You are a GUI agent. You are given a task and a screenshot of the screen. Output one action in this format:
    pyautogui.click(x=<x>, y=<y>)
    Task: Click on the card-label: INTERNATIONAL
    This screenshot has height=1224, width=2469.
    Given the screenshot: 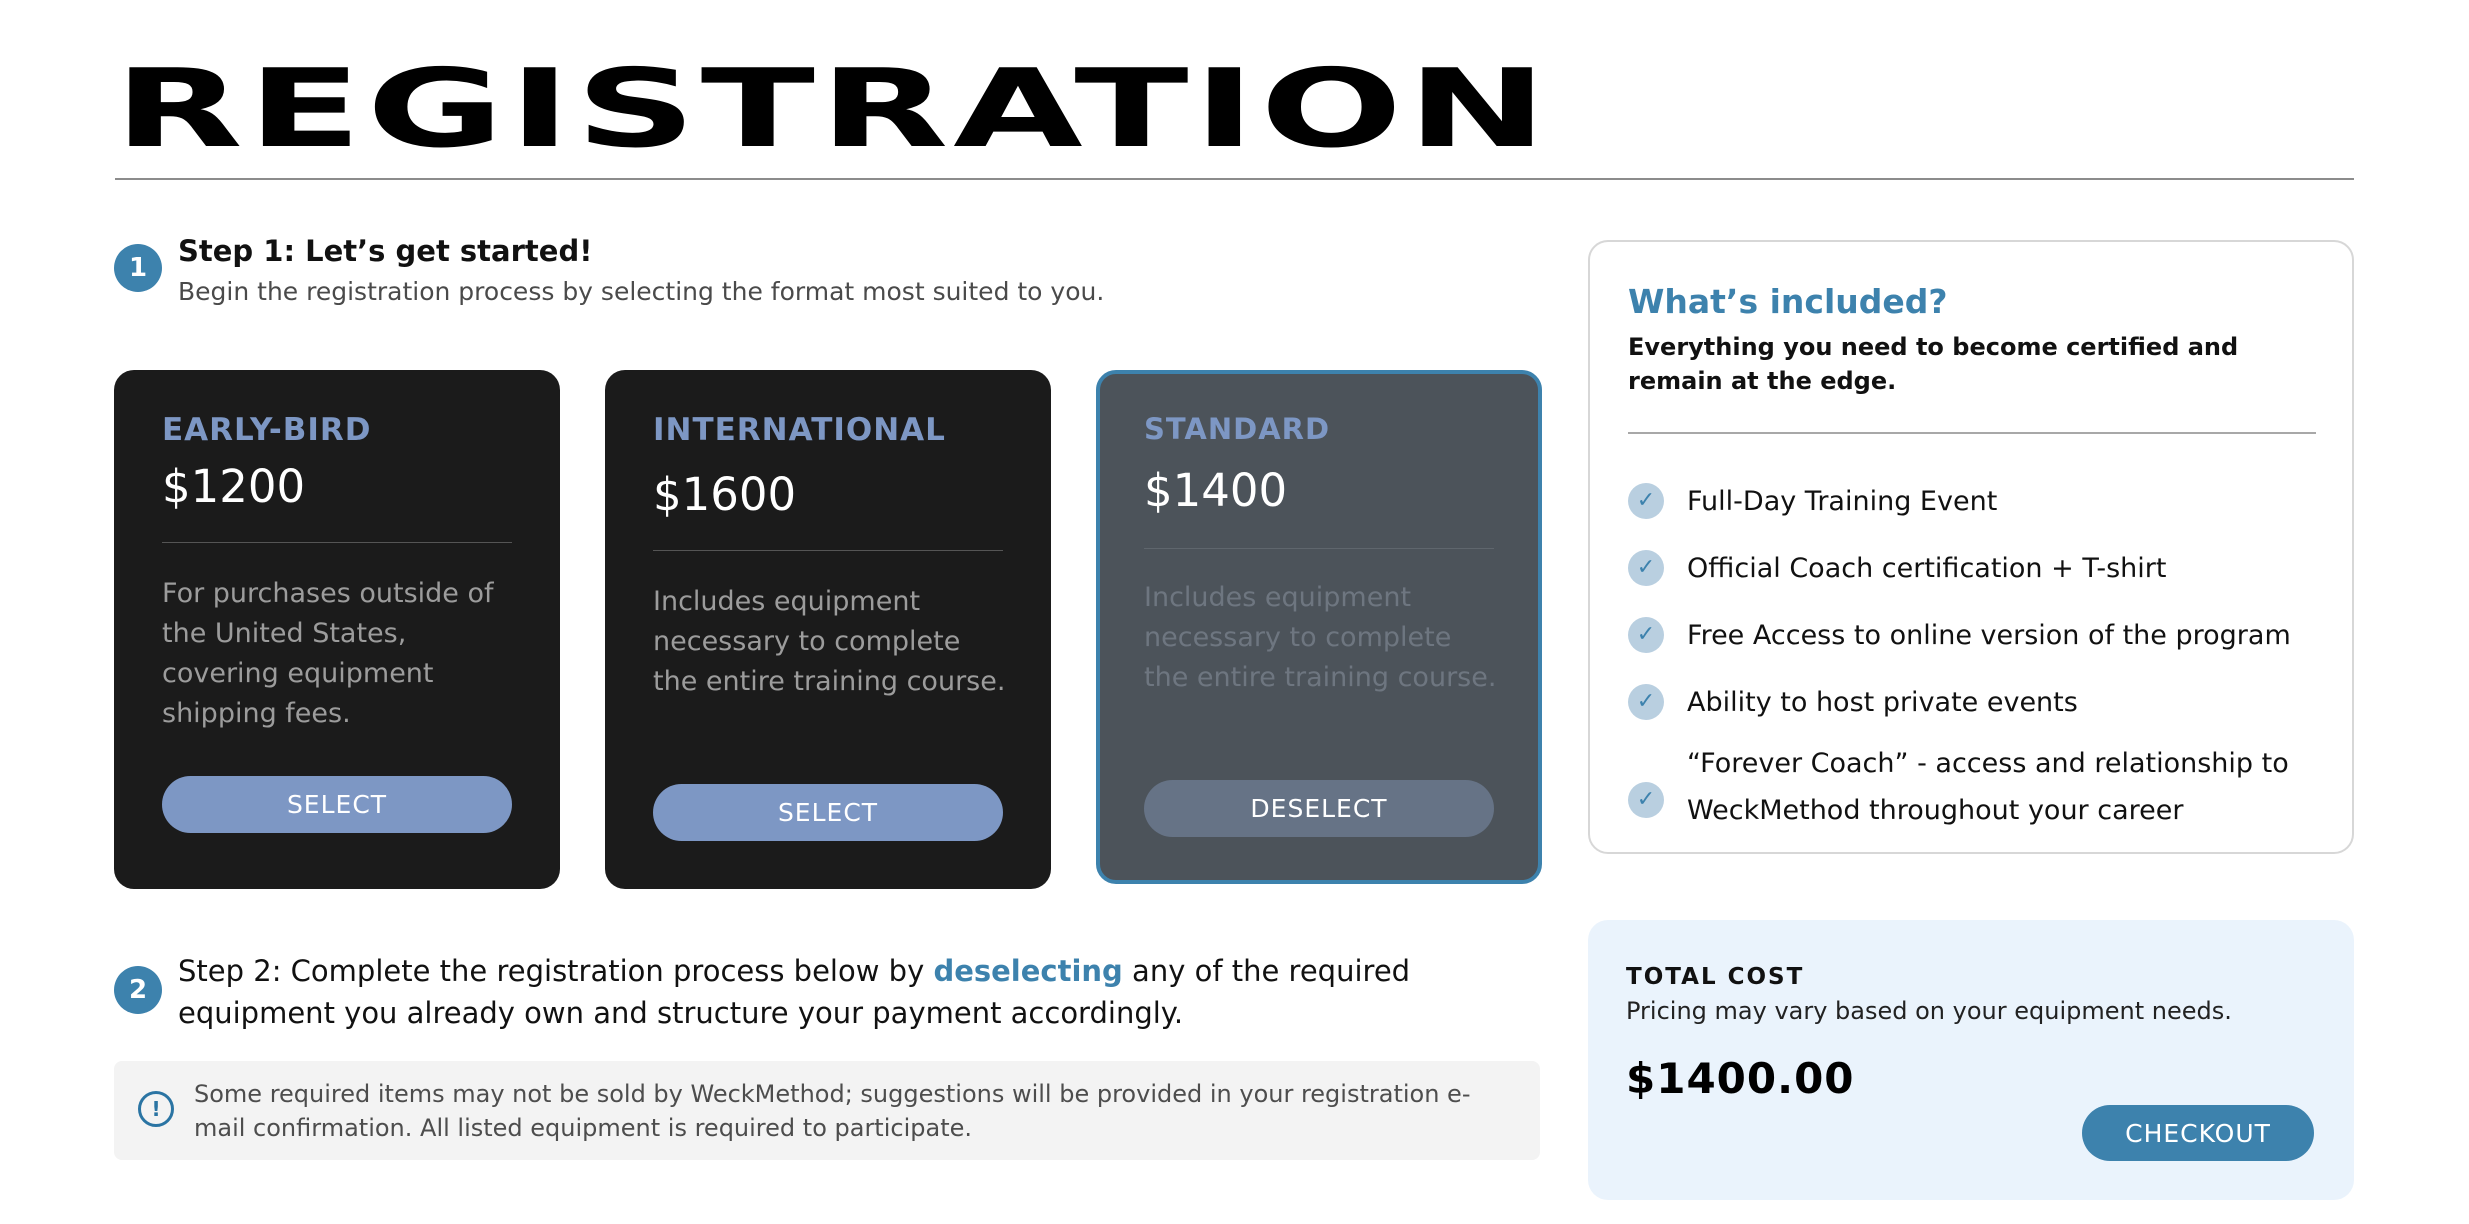 What is the action you would take?
    pyautogui.click(x=799, y=430)
    